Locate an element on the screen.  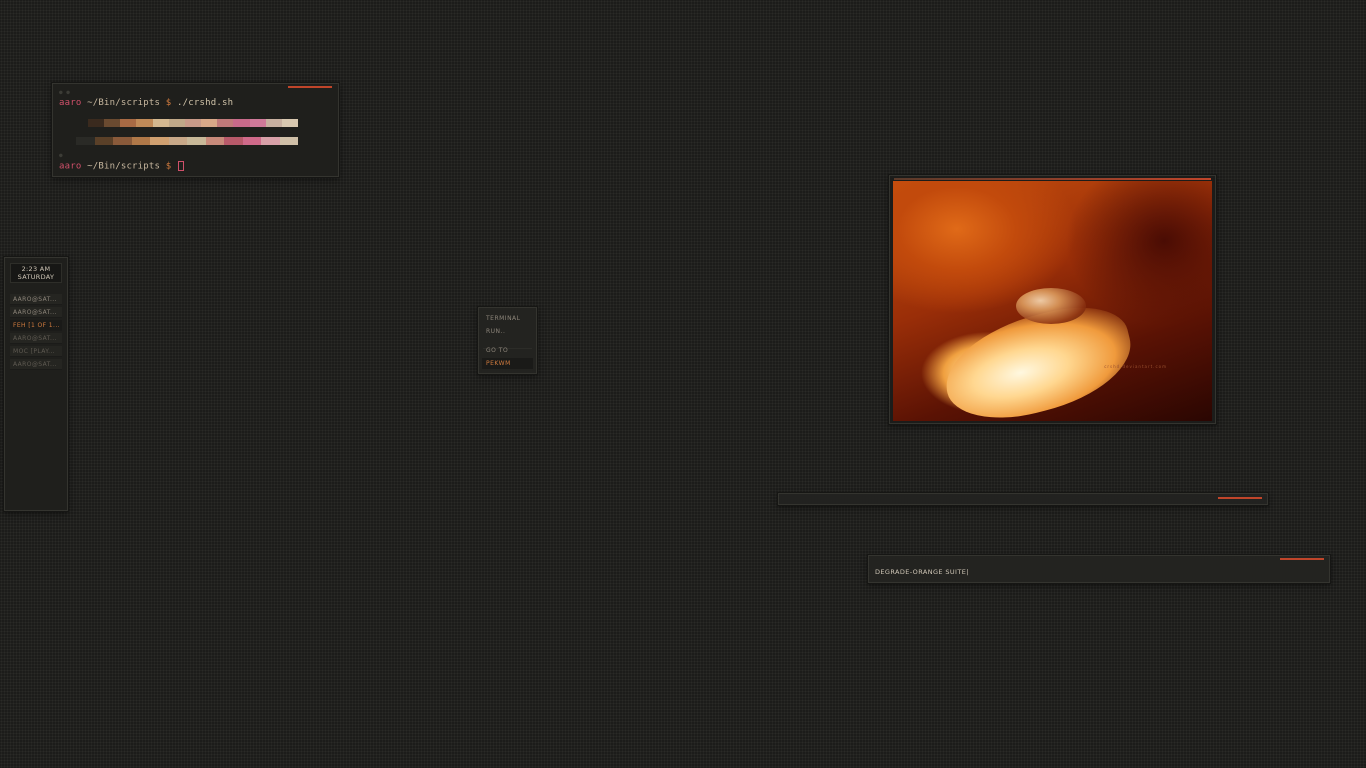
terminal-user: aaro is located at coordinates (70, 103).